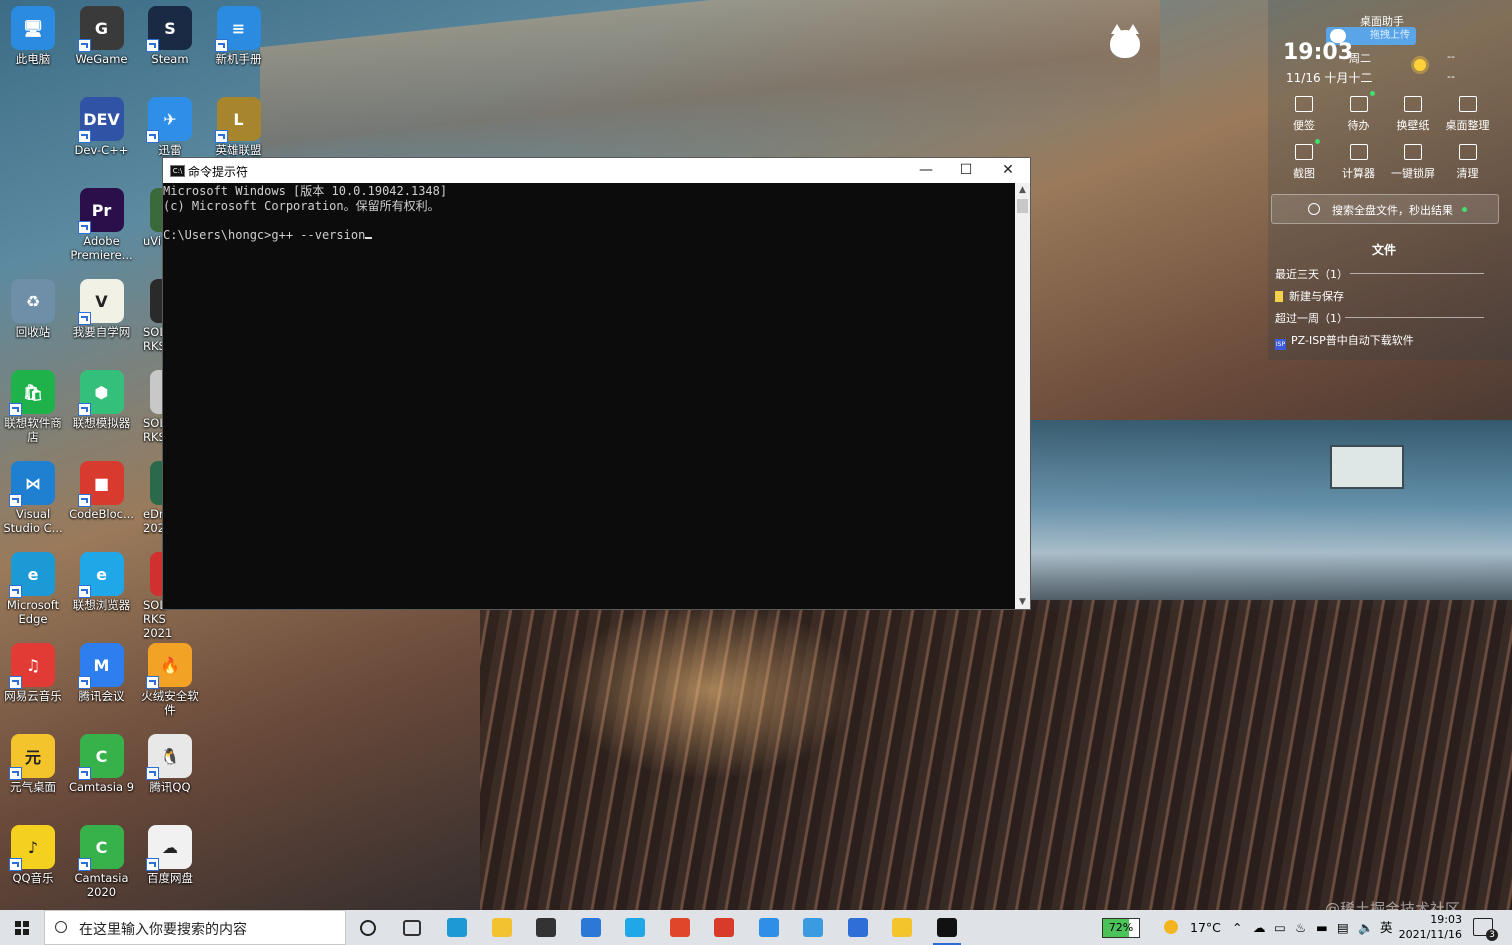 The width and height of the screenshot is (1512, 945). Describe the element at coordinates (1366, 927) in the screenshot. I see `volume-muted-icon: 🔈` at that location.